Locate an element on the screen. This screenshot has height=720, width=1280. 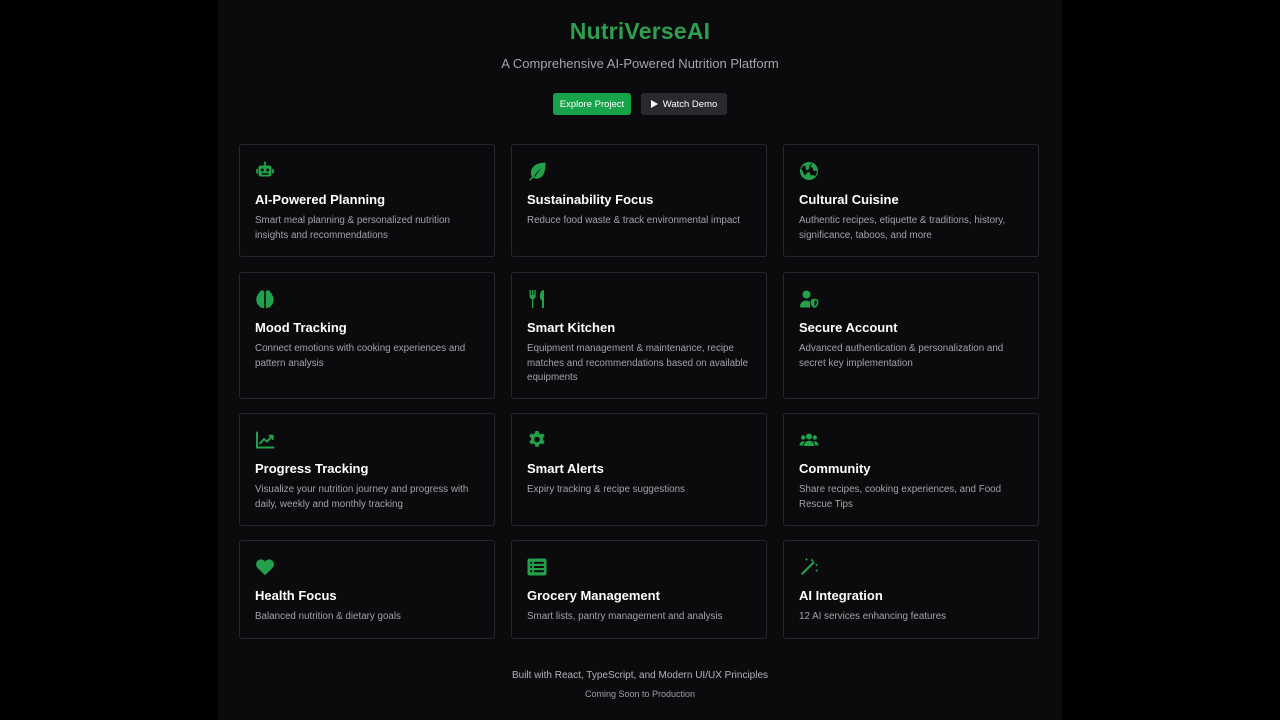
page-title: NutriVerseAI is located at coordinates (640, 31).